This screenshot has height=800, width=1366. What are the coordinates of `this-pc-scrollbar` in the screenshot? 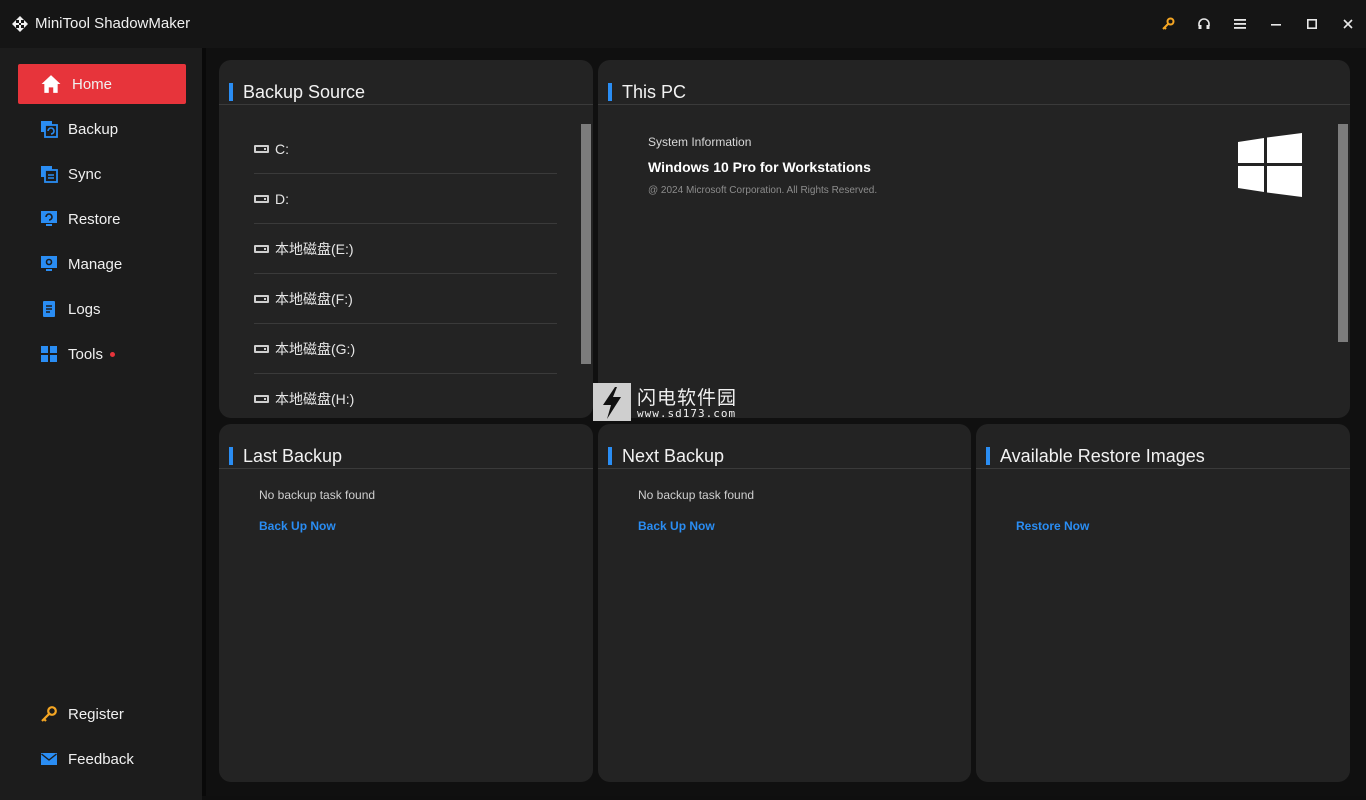 It's located at (1343, 233).